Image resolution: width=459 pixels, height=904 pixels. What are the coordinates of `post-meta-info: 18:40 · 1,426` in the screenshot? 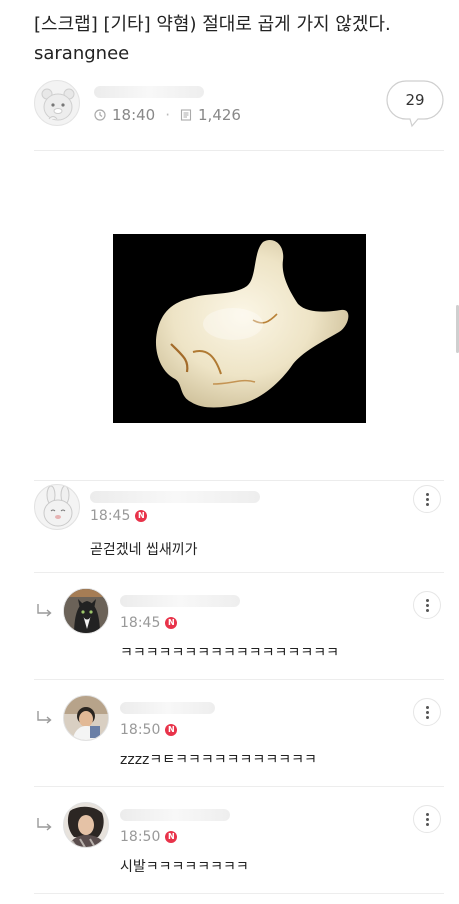 It's located at (167, 115).